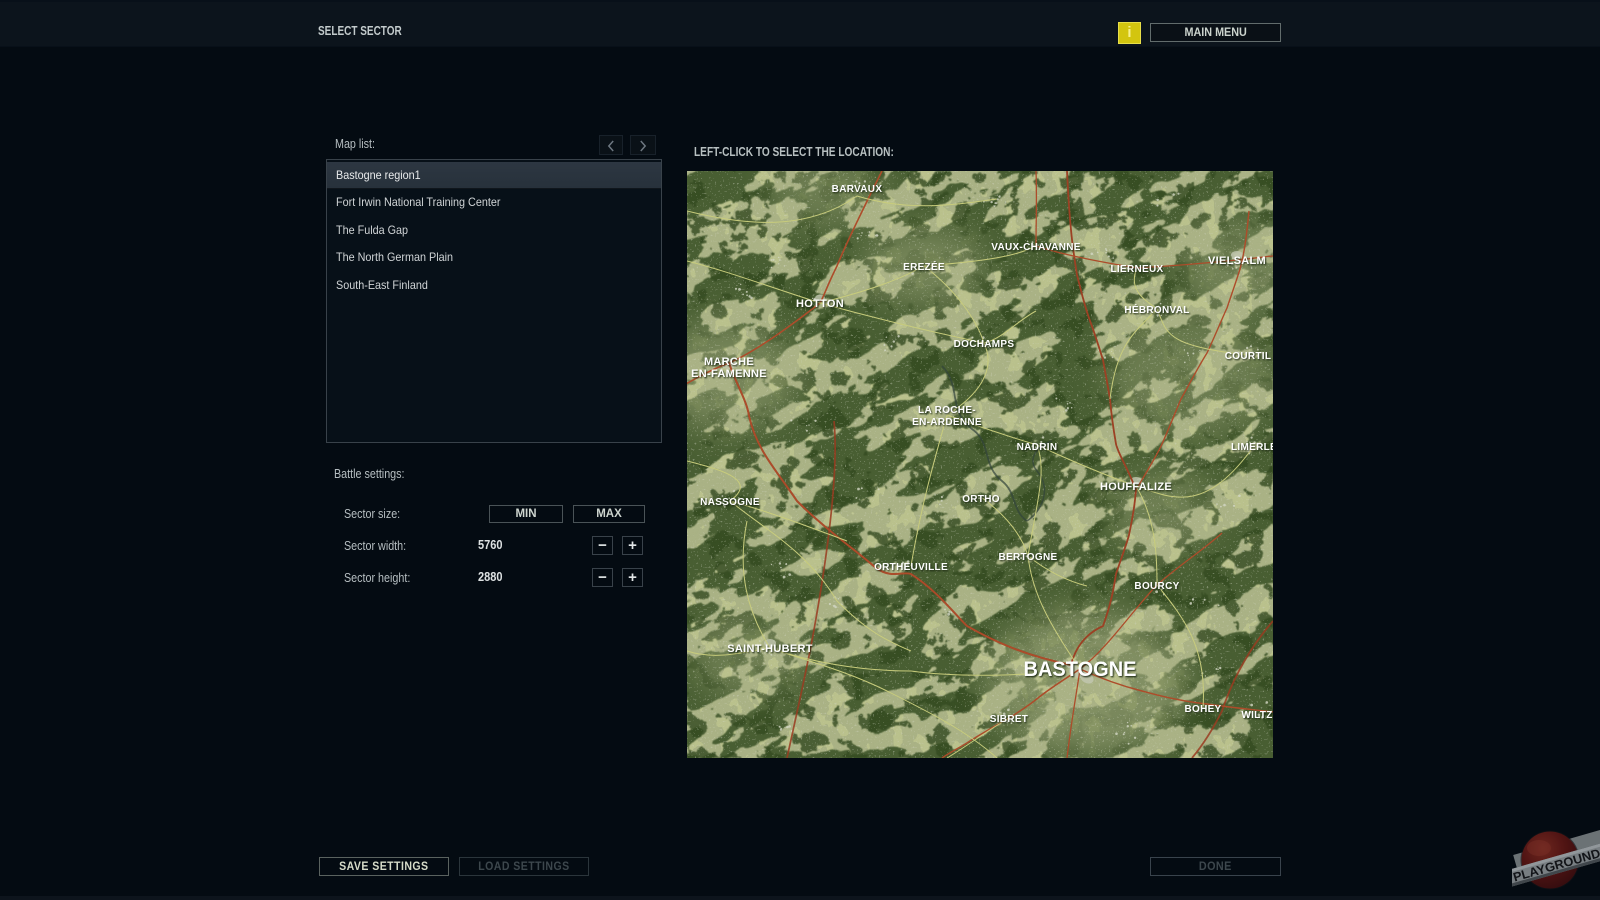 The height and width of the screenshot is (900, 1600). What do you see at coordinates (1202, 709) in the screenshot?
I see `svg-text: BOHEY` at bounding box center [1202, 709].